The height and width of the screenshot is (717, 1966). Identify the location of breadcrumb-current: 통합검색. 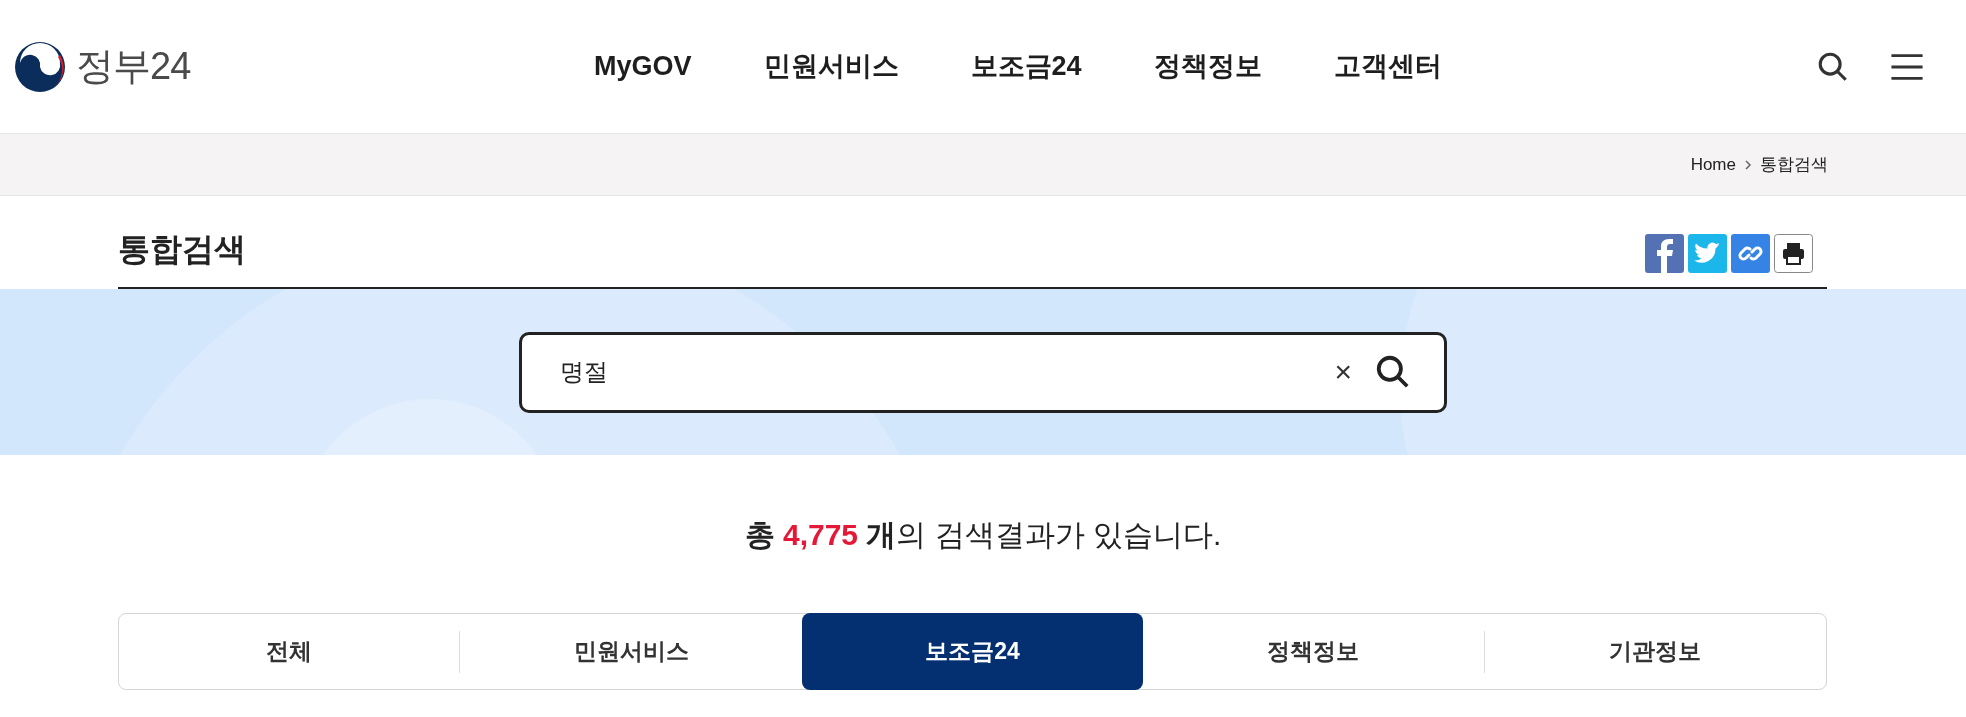
(1794, 164).